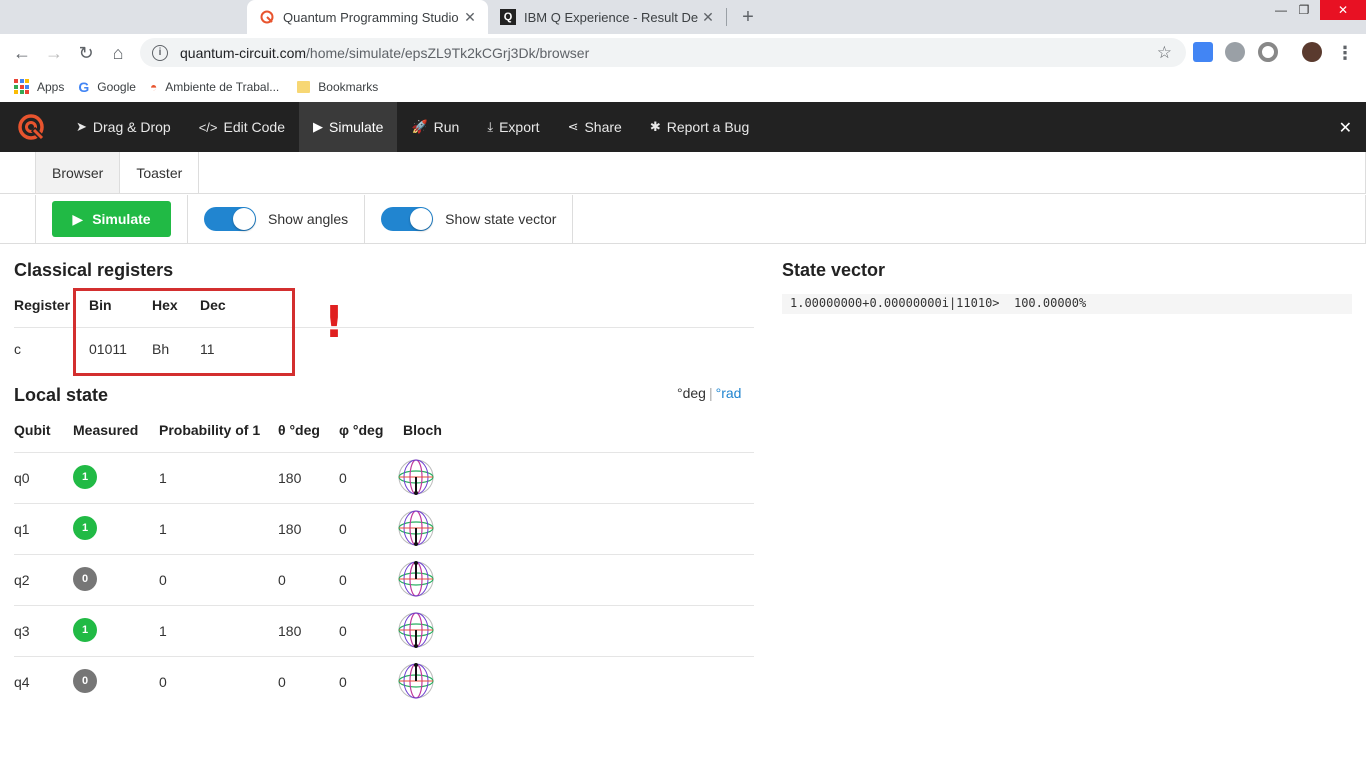 This screenshot has width=1366, height=768. What do you see at coordinates (1345, 128) in the screenshot?
I see `close-icon: ✕` at bounding box center [1345, 128].